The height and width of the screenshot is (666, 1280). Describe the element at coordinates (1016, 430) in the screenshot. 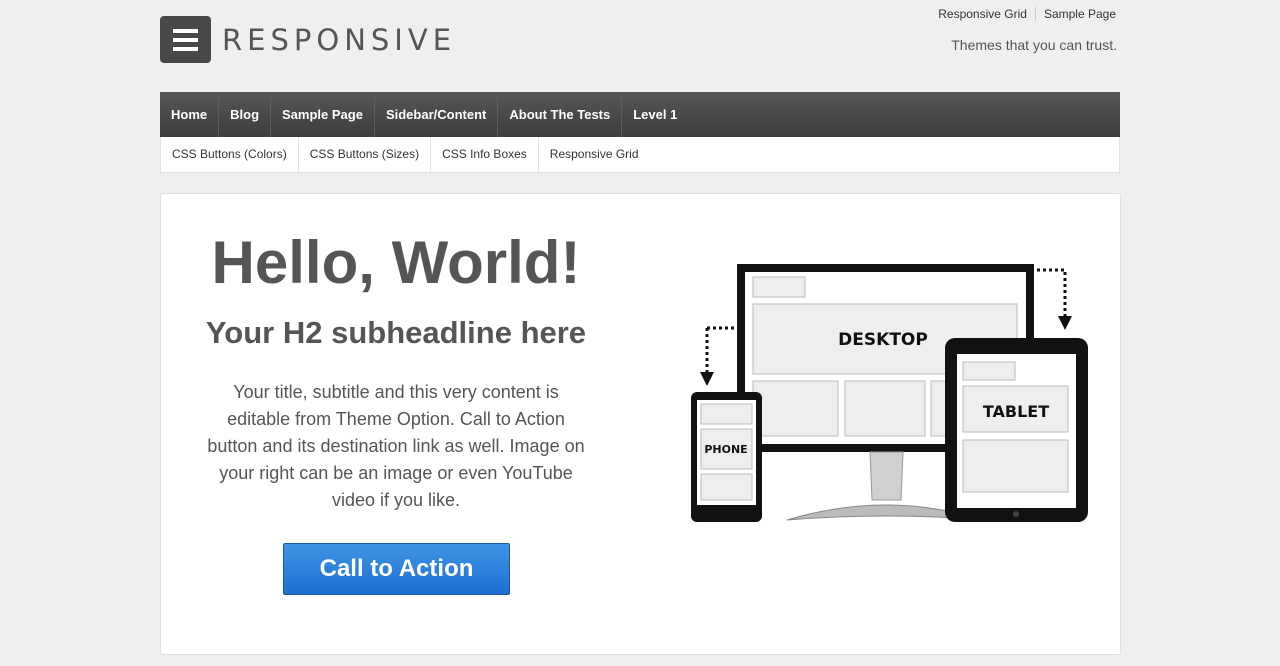

I see `tablet-illustration: TABLET` at that location.